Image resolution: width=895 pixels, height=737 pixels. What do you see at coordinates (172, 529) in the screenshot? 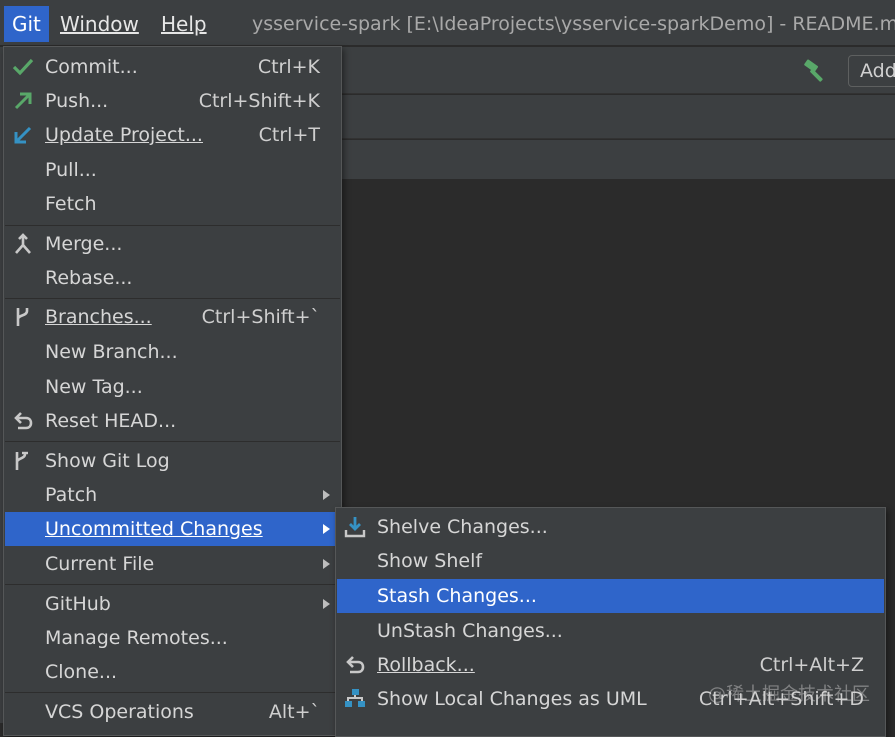
I see `menu-item-uncommitted-changes: Uncommitted Changes` at bounding box center [172, 529].